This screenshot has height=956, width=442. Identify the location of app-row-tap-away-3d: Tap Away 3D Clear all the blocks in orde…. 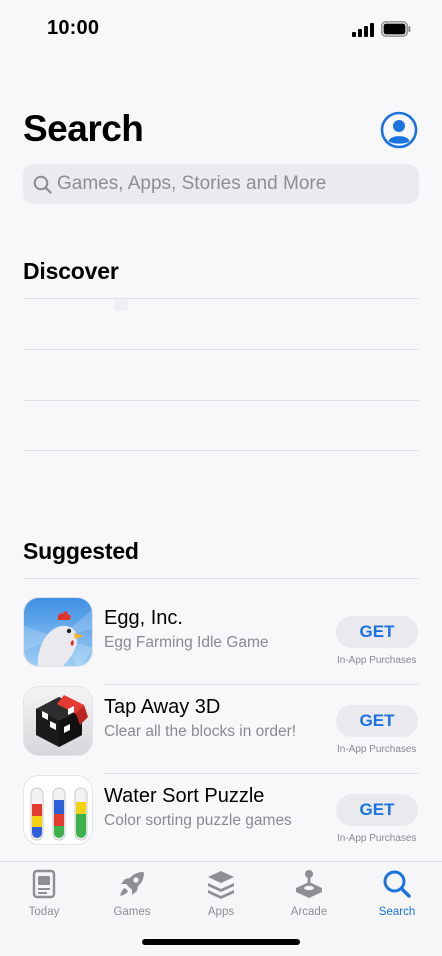
(221, 730).